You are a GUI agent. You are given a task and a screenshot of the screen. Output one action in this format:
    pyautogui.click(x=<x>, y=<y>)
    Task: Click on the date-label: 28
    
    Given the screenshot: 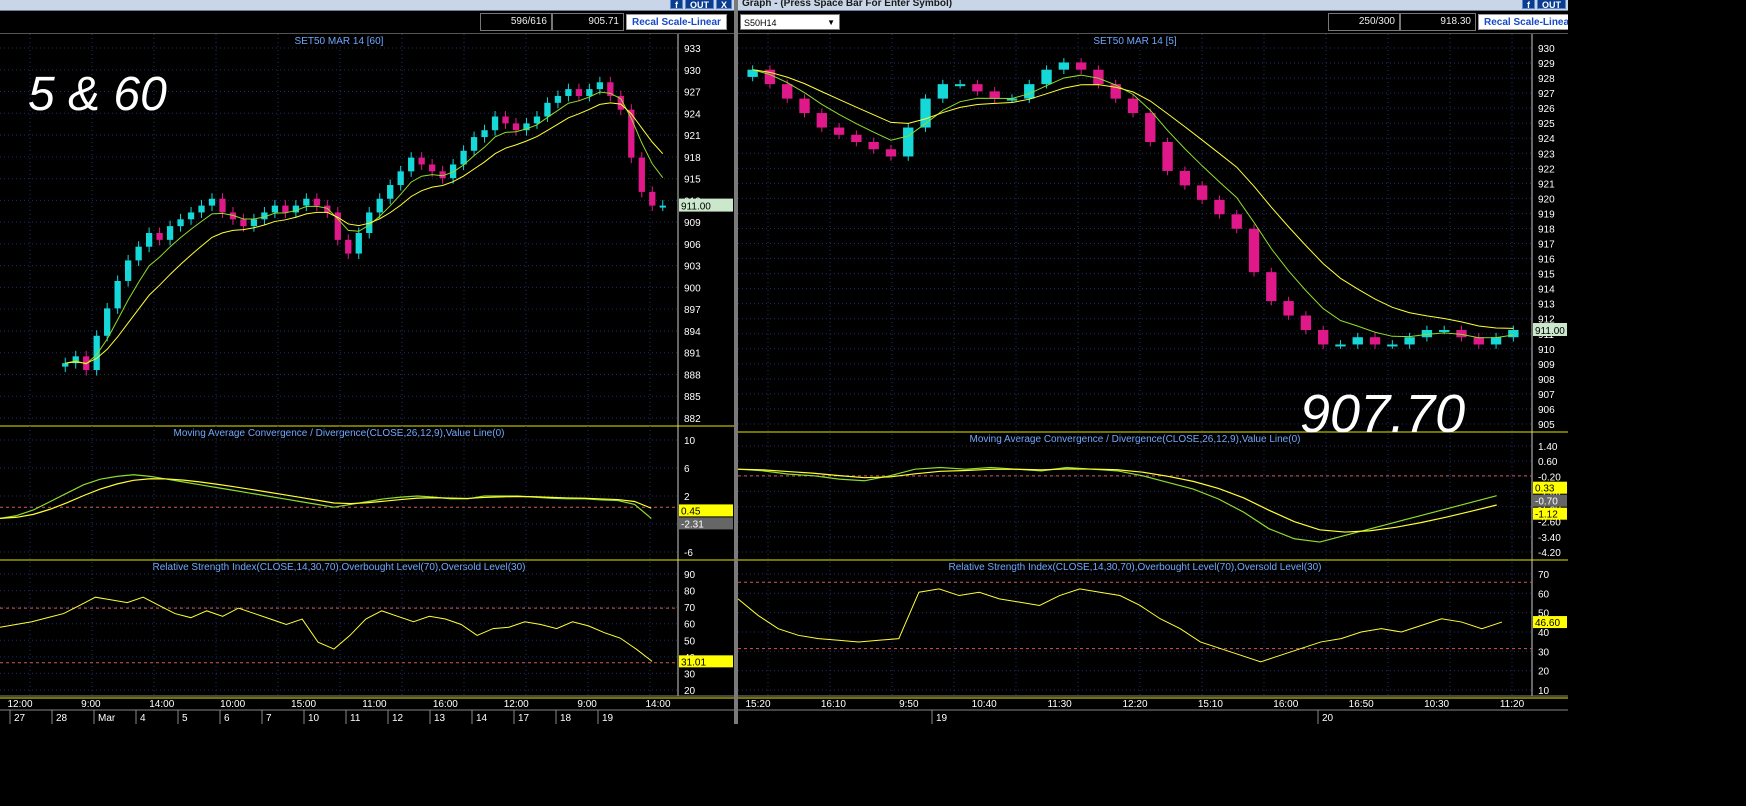 What is the action you would take?
    pyautogui.click(x=62, y=718)
    